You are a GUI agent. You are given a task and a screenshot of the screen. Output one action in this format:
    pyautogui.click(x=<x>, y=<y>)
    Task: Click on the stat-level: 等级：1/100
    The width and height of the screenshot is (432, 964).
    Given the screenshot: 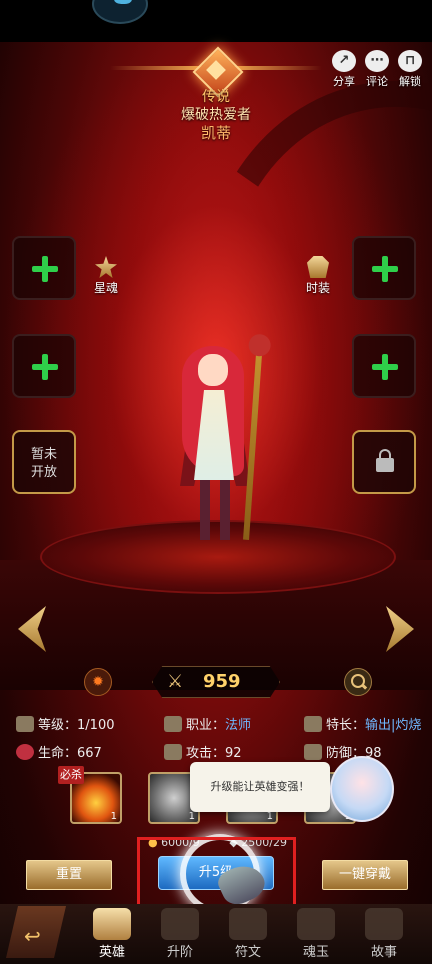 What is the action you would take?
    pyautogui.click(x=65, y=723)
    